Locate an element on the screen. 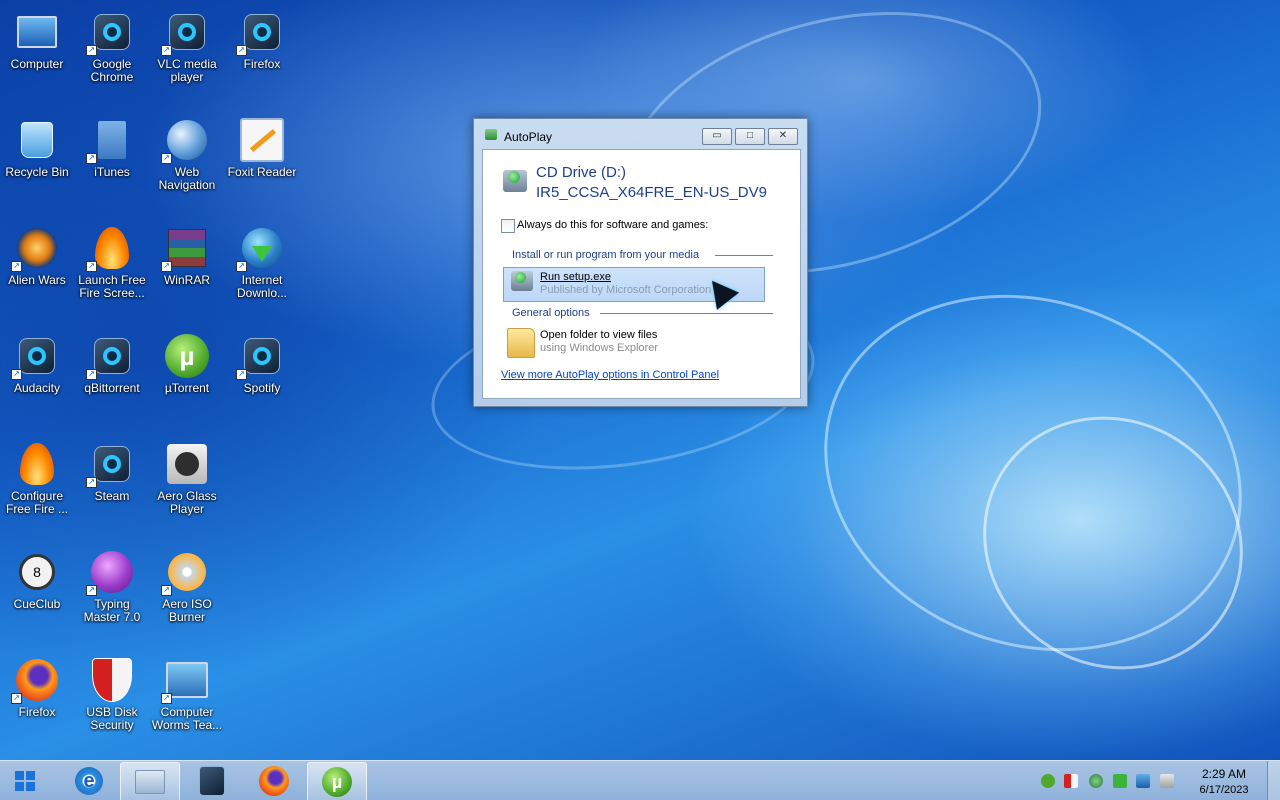 The width and height of the screenshot is (1280, 800). taskbar-media-player is located at coordinates (212, 781).